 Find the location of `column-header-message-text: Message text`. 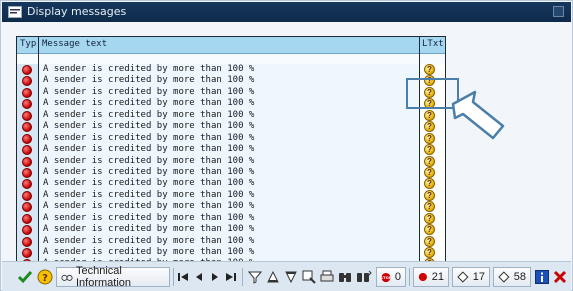

column-header-message-text: Message text is located at coordinates (74, 44).